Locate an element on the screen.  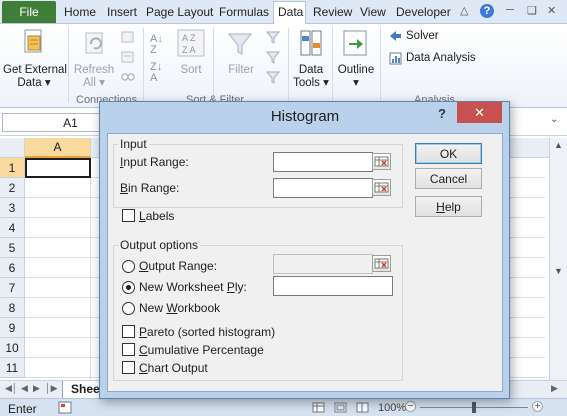
cancel-button: Cancel is located at coordinates (448, 178).